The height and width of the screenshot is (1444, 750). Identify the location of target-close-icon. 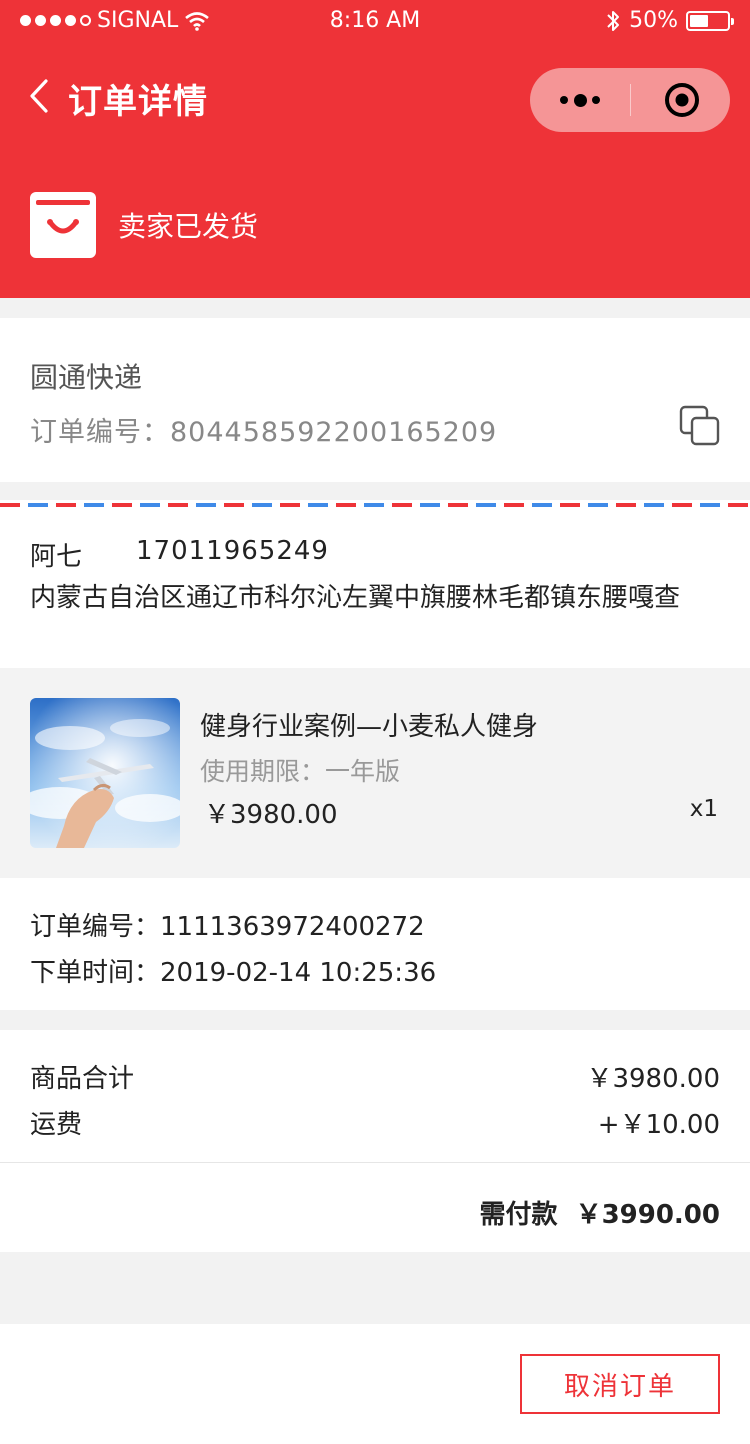
(682, 100).